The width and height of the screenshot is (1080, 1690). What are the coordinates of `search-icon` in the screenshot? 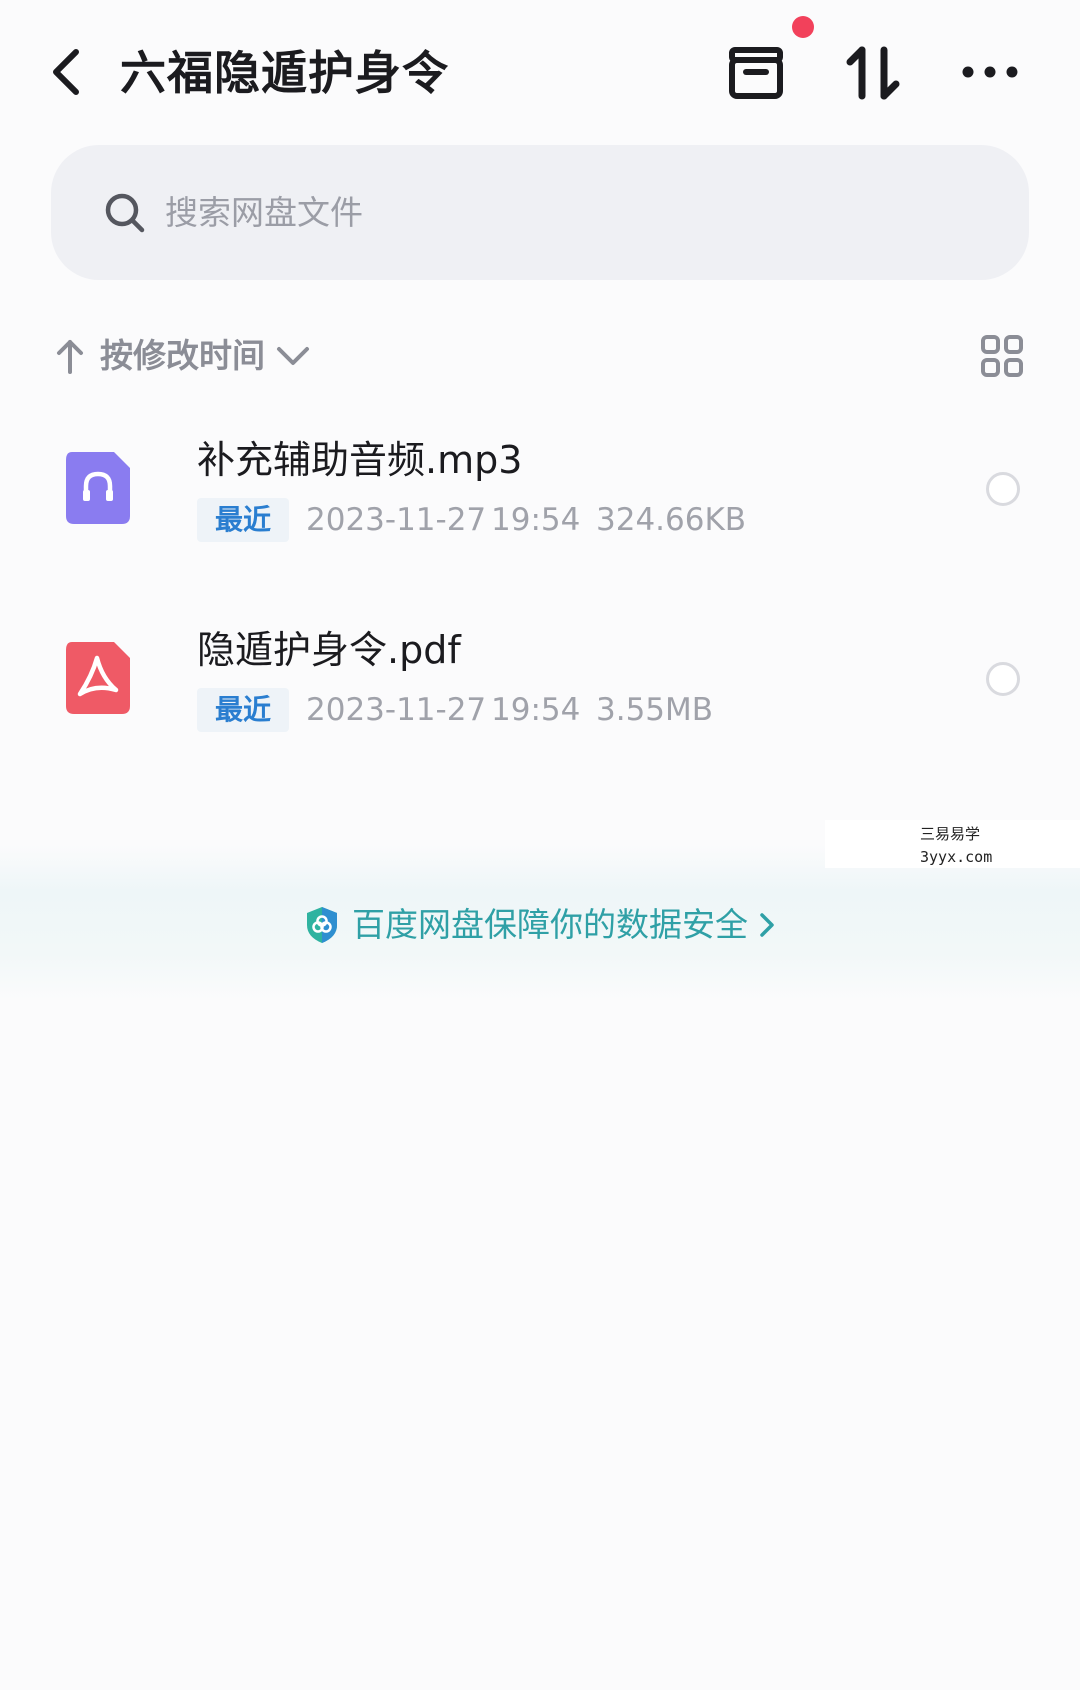 It's located at (125, 213).